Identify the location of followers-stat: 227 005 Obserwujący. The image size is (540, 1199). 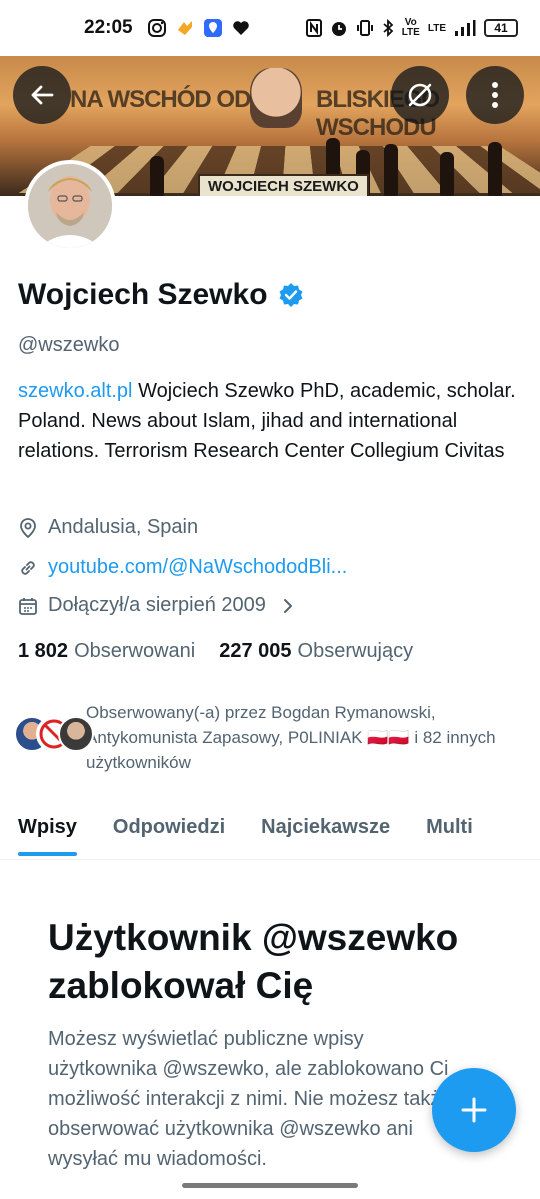
(316, 651).